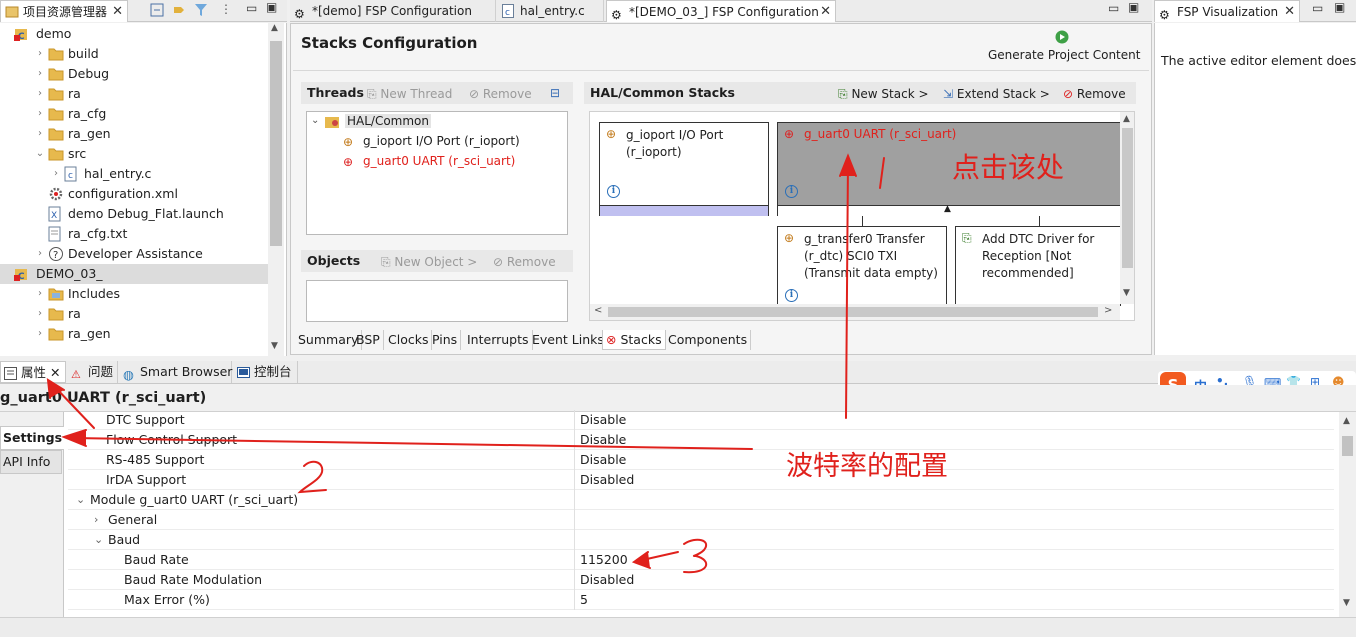 This screenshot has height=637, width=1356. Describe the element at coordinates (882, 173) in the screenshot. I see `annotation-1-stroke` at that location.